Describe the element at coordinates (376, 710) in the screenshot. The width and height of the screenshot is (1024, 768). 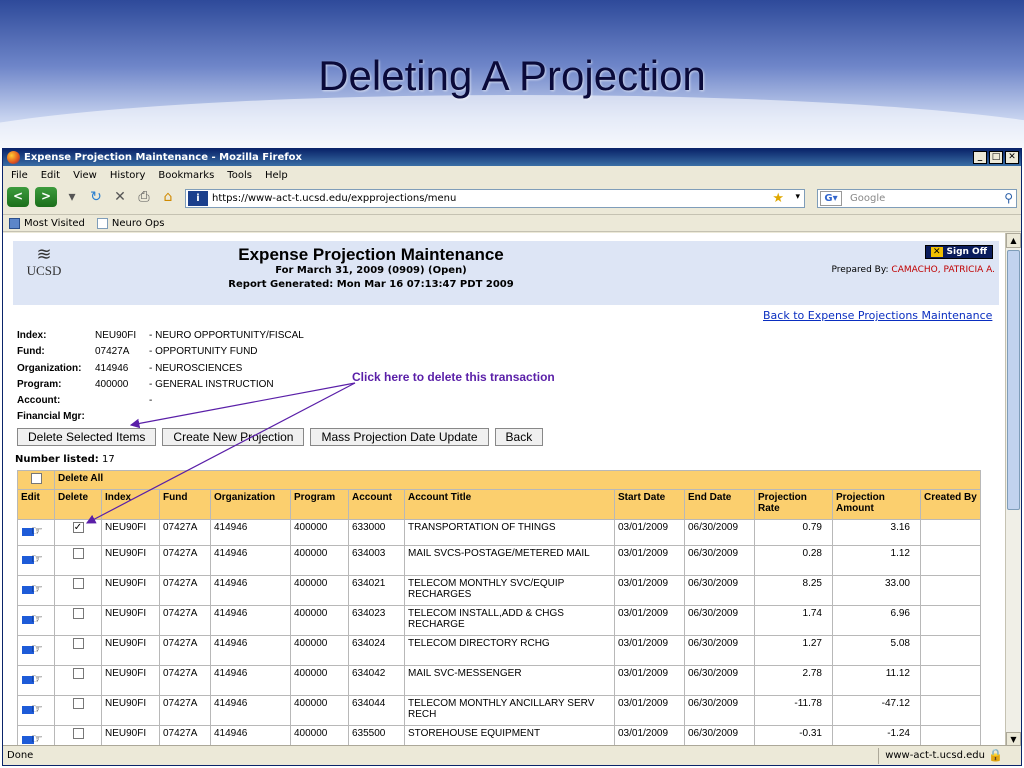
I see `cell-account: 634044` at that location.